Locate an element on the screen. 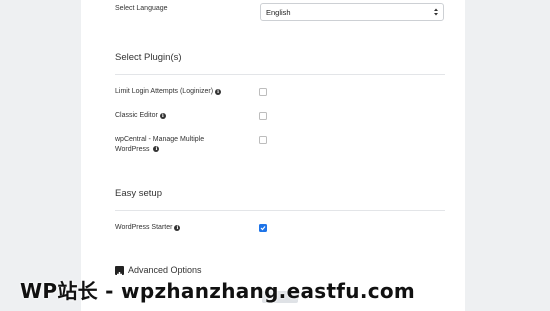  plugin-label: Limit Login Attempts (Loginizer) is located at coordinates (164, 91).